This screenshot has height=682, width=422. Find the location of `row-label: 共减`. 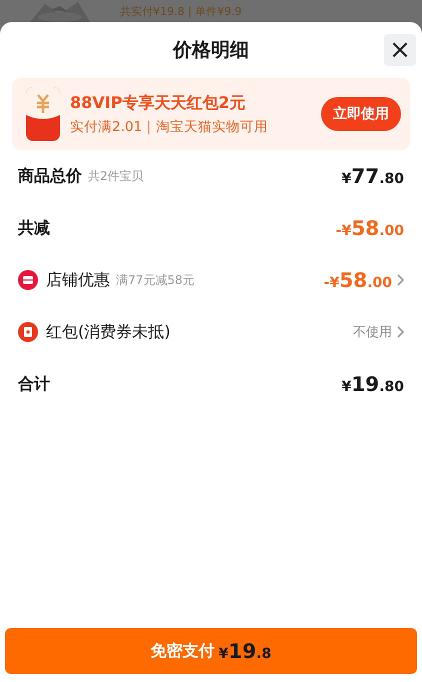

row-label: 共减 is located at coordinates (34, 228).